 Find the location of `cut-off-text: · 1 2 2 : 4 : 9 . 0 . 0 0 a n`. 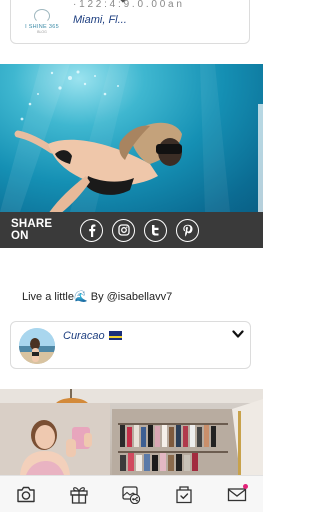

cut-off-text: · 1 2 2 : 4 : 9 . 0 . 0 0 a n is located at coordinates (127, 5).